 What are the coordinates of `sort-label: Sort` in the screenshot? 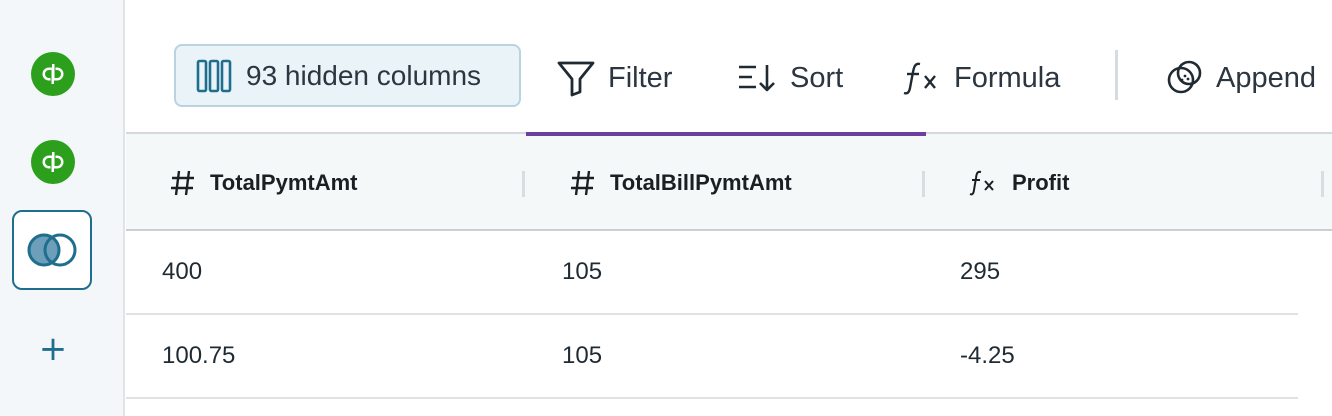 It's located at (817, 77).